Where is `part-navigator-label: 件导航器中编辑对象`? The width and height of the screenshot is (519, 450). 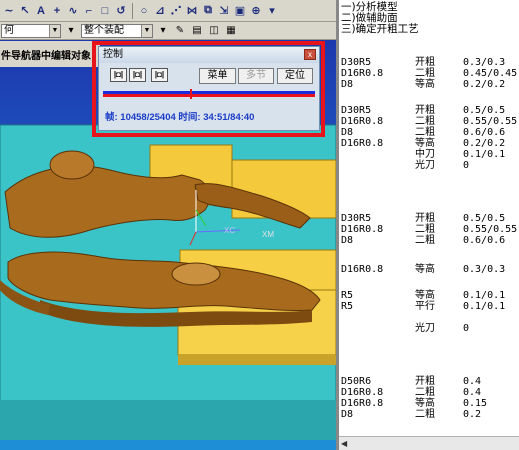 part-navigator-label: 件导航器中编辑对象 is located at coordinates (46, 56).